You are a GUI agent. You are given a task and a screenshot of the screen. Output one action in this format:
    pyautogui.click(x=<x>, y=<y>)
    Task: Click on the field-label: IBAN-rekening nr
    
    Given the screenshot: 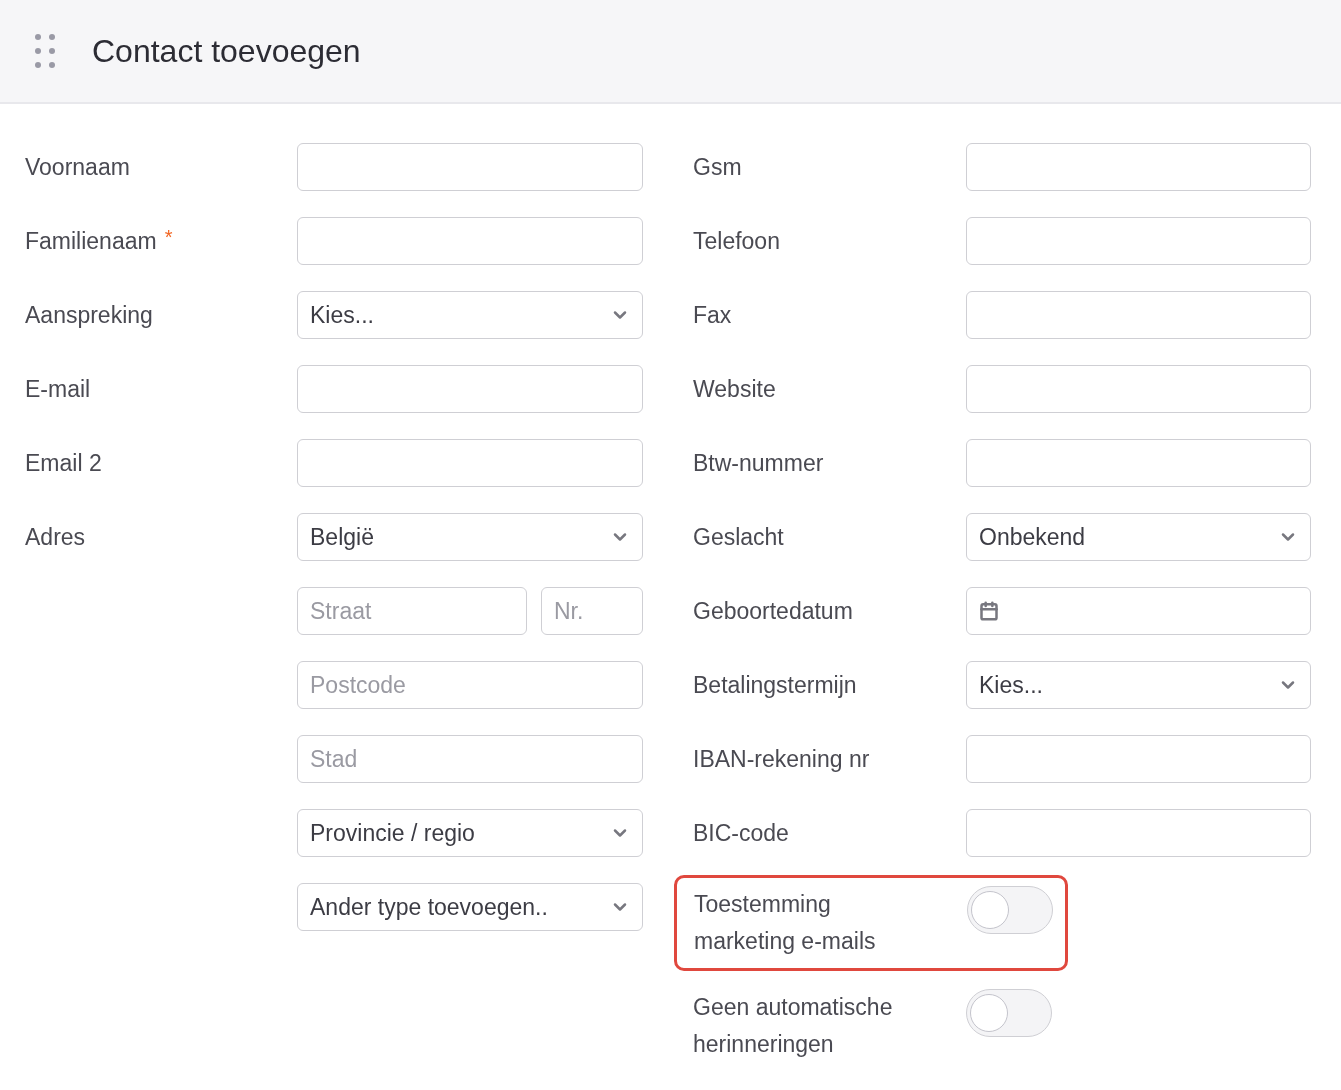 What is the action you would take?
    pyautogui.click(x=781, y=759)
    